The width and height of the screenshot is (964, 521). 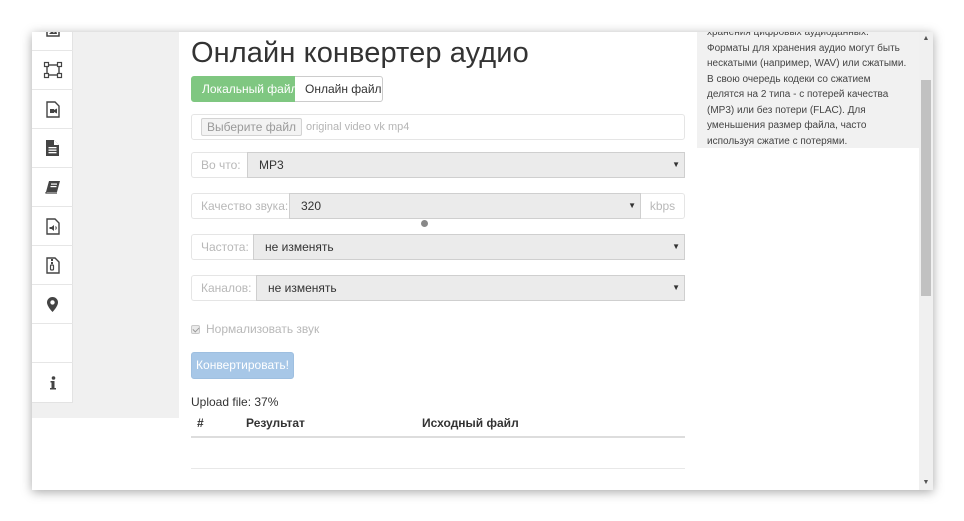 I want to click on frequency-select: не изменять ▼, so click(x=469, y=247).